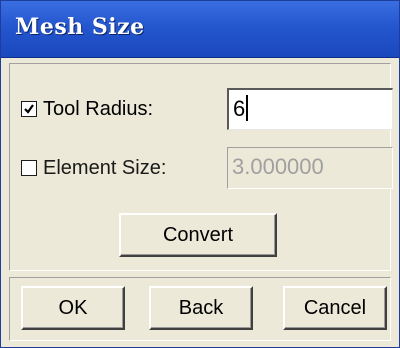  Describe the element at coordinates (201, 308) in the screenshot. I see `back-button: Back` at that location.